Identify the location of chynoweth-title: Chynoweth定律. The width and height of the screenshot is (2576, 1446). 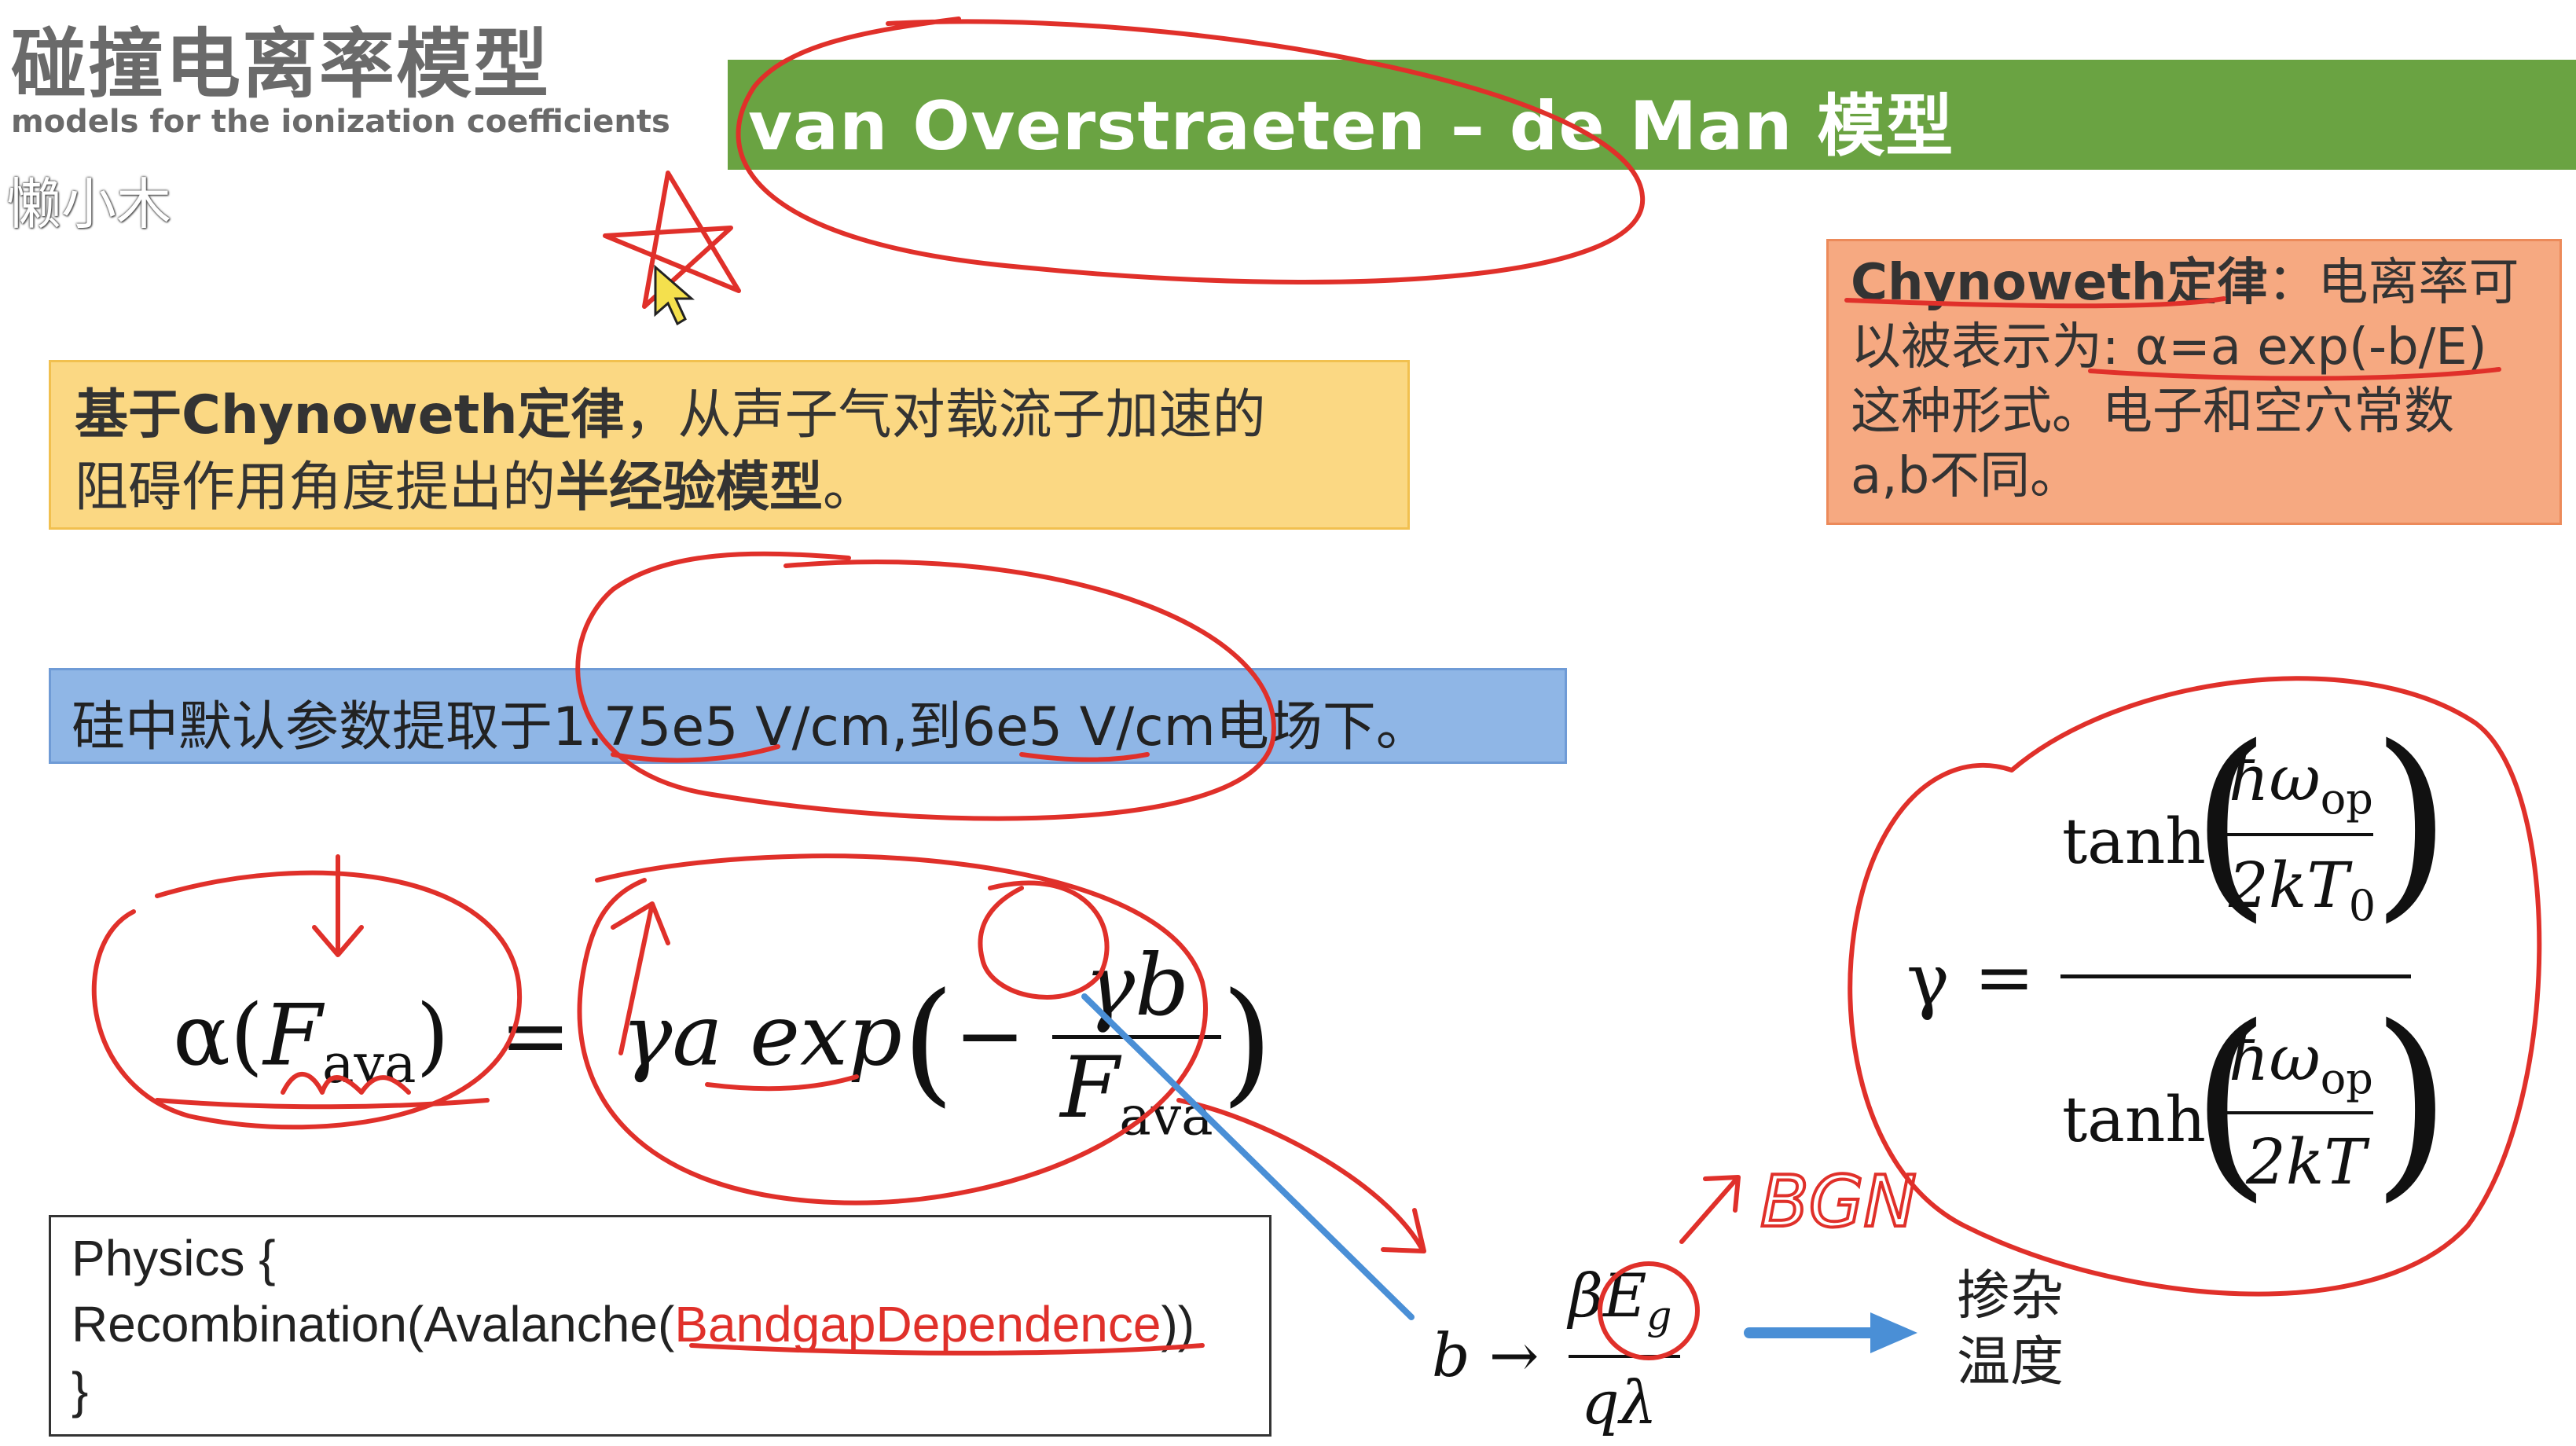
(2059, 283).